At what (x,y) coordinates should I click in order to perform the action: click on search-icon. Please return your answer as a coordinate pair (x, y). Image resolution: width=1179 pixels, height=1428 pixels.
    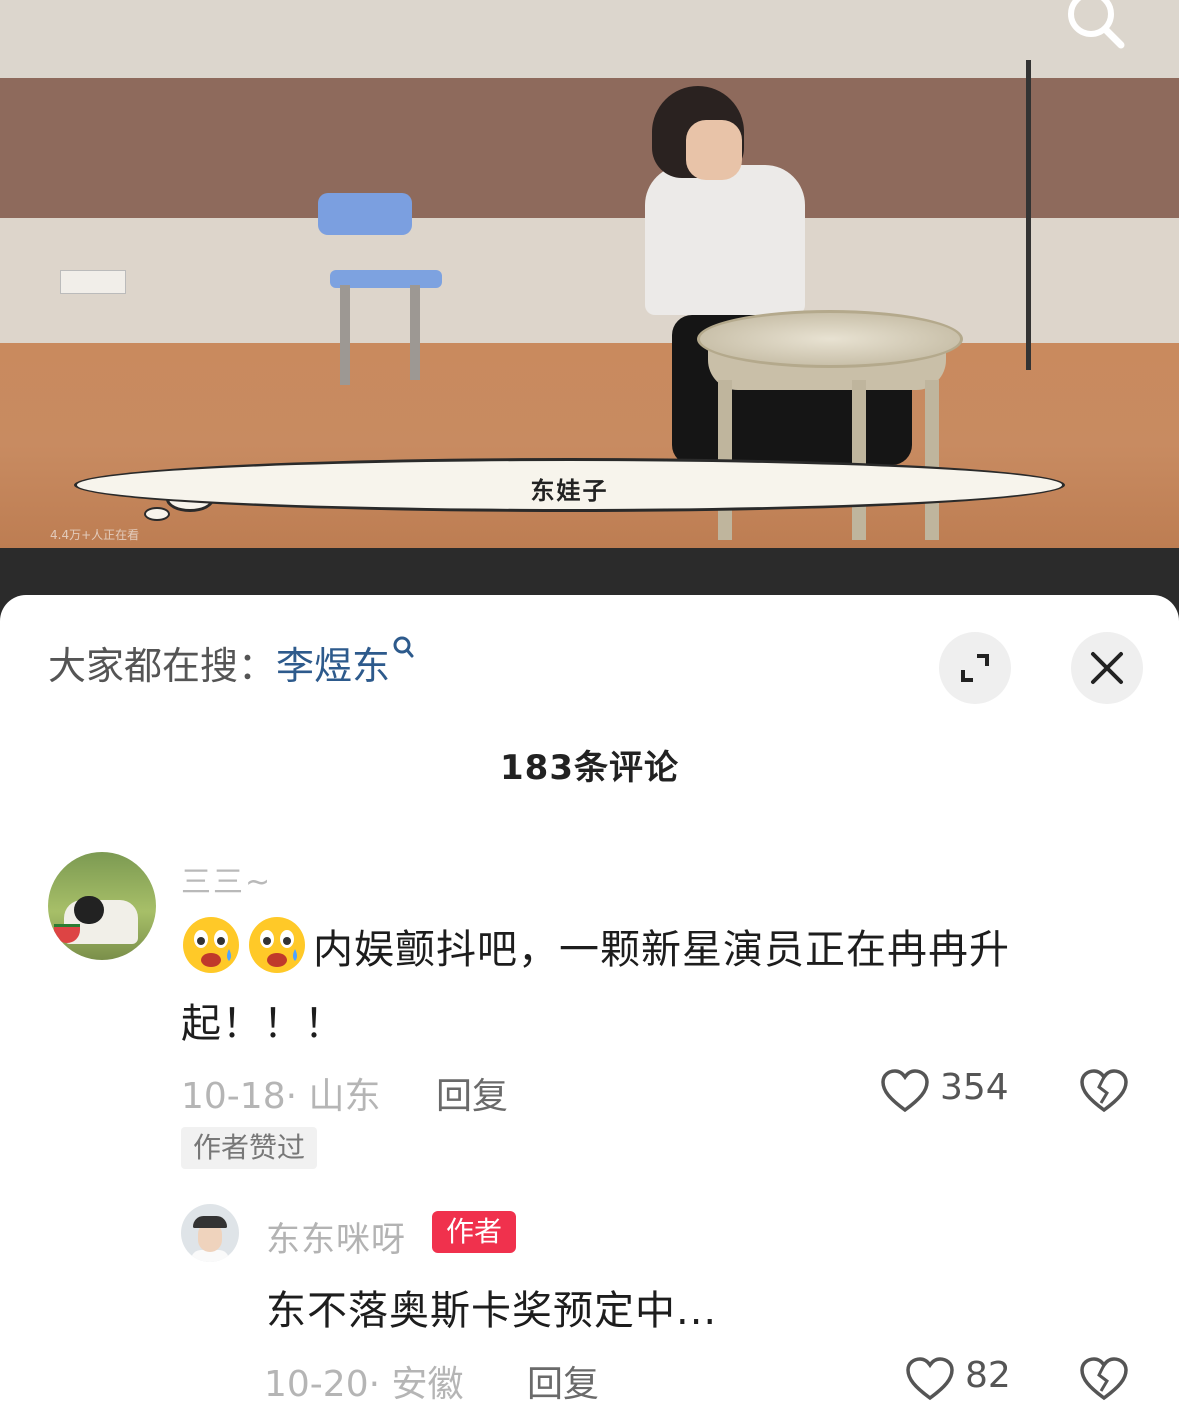
    Looking at the image, I should click on (1096, 25).